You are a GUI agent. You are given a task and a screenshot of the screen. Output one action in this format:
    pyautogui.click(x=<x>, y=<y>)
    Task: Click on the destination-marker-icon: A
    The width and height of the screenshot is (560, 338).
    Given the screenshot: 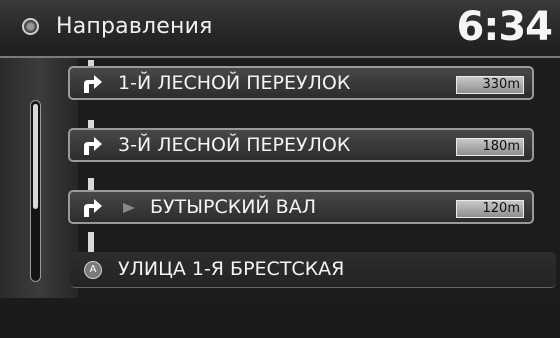 What is the action you would take?
    pyautogui.click(x=93, y=270)
    